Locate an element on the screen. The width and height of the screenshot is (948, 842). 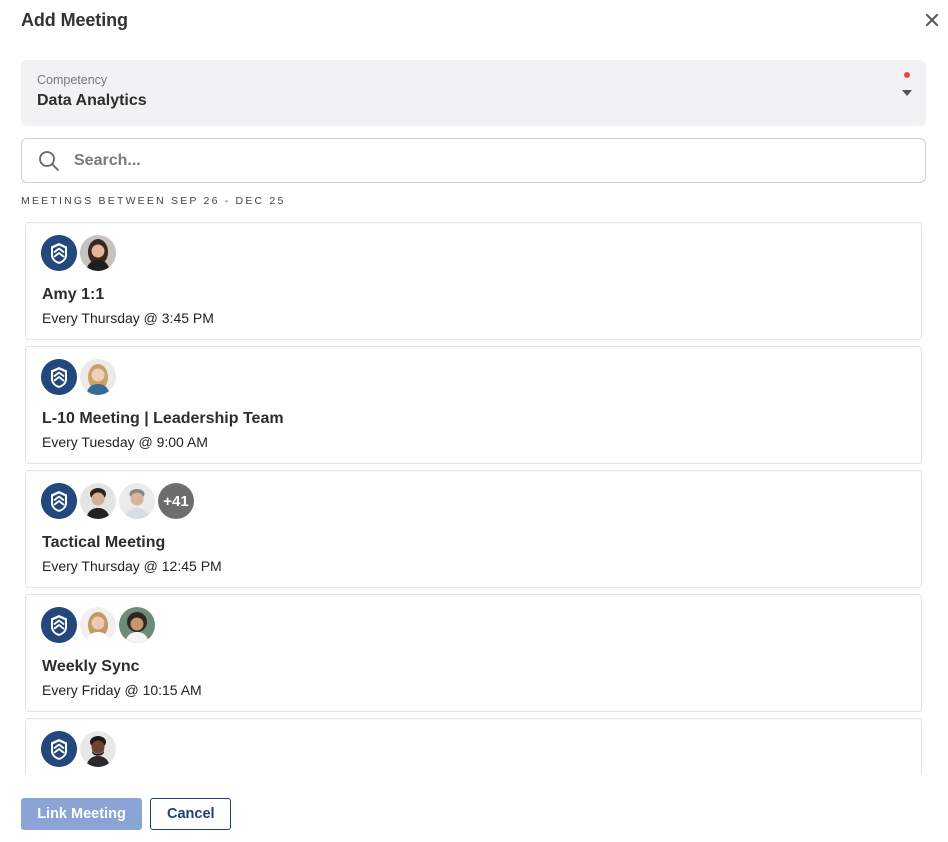
dialog-title: Add Meeting is located at coordinates (74, 20).